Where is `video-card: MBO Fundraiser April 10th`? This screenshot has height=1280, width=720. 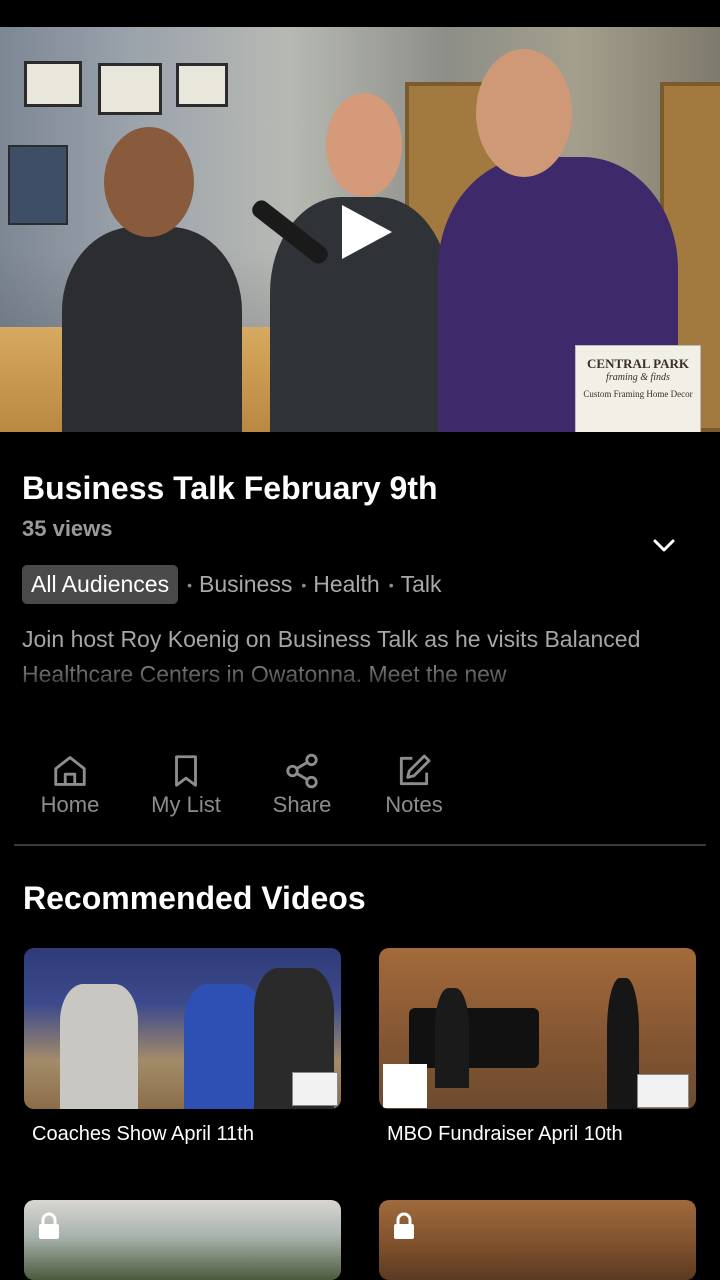
video-card: MBO Fundraiser April 10th is located at coordinates (537, 1047).